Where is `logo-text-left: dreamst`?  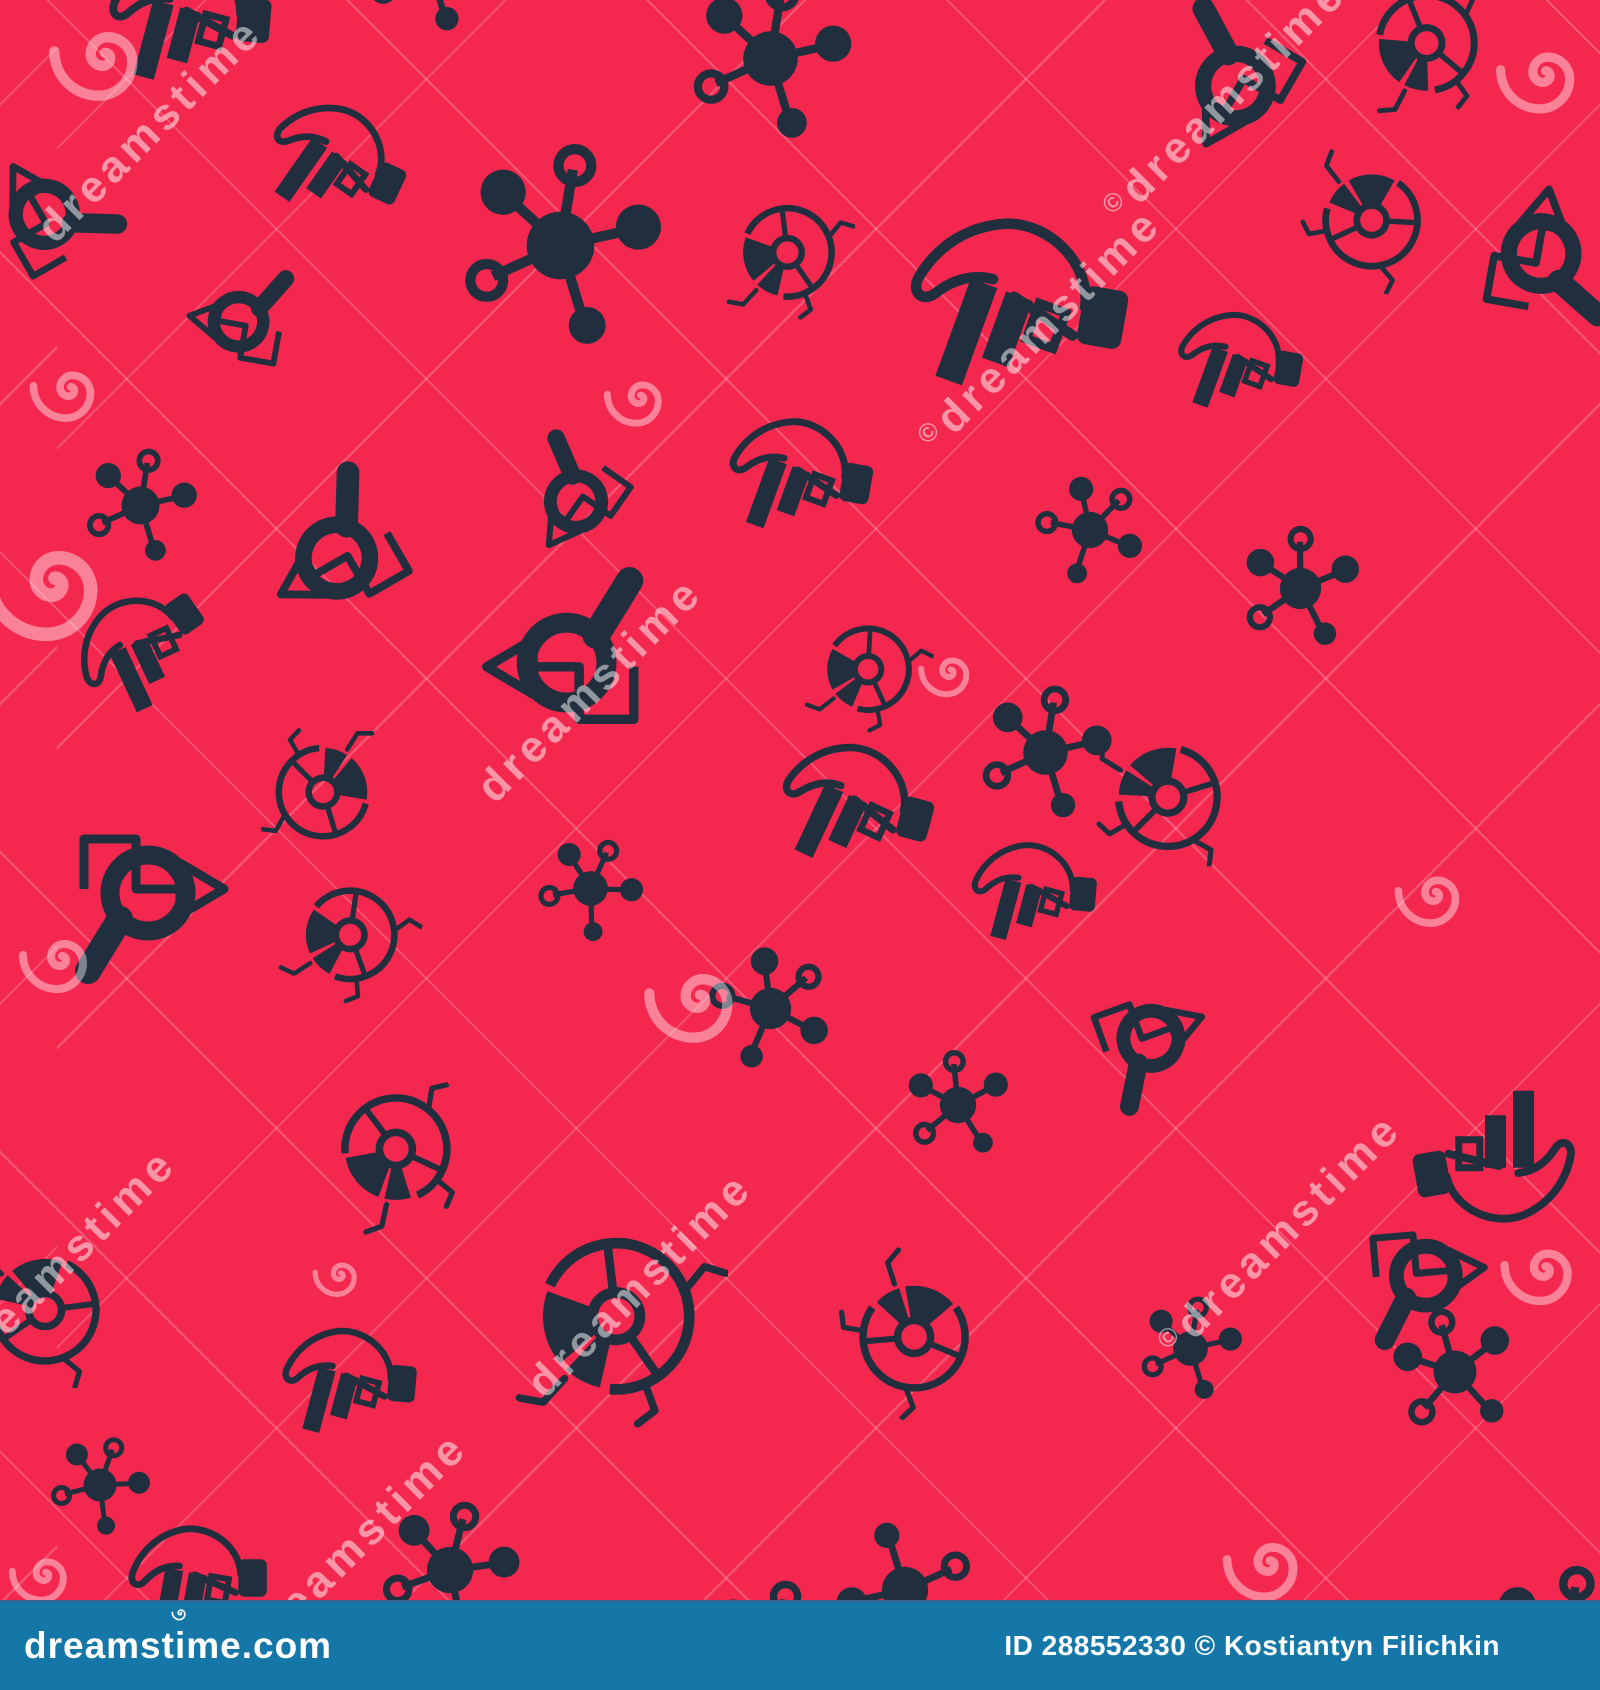
logo-text-left: dreamst is located at coordinates (99, 1645).